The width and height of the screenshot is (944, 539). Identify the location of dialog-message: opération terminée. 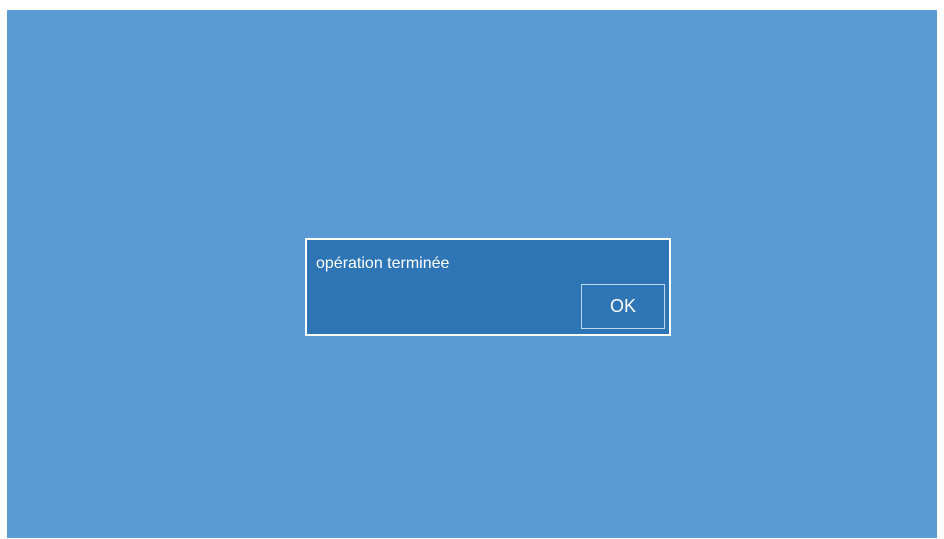
(383, 263).